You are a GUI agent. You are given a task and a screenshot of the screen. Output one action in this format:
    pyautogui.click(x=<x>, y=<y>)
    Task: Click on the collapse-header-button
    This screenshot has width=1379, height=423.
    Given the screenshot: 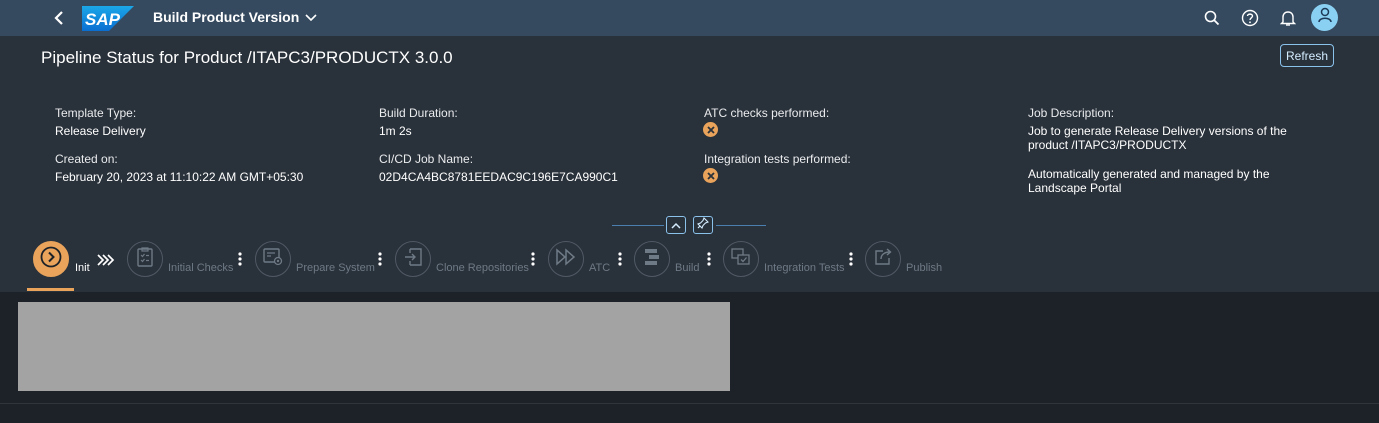 What is the action you would take?
    pyautogui.click(x=676, y=225)
    